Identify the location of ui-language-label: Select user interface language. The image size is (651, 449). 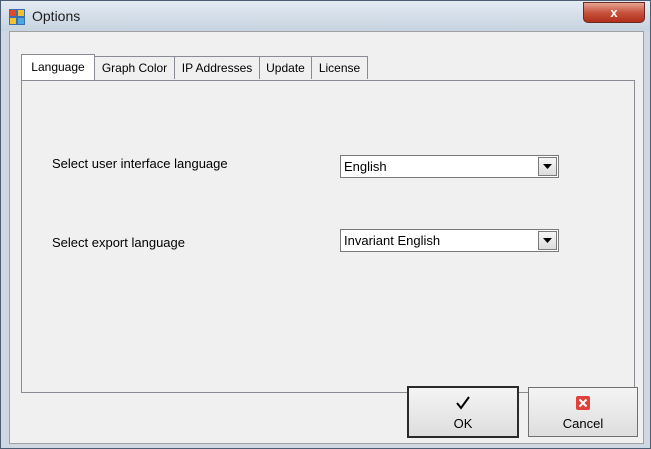
(140, 163).